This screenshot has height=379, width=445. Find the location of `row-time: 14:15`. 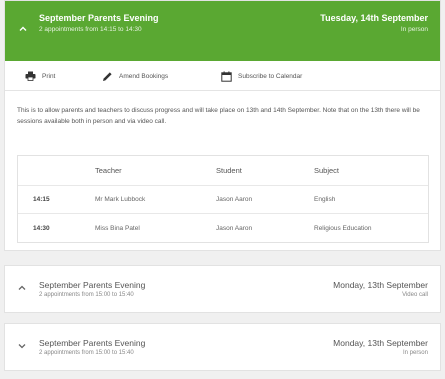

row-time: 14:15 is located at coordinates (41, 199).